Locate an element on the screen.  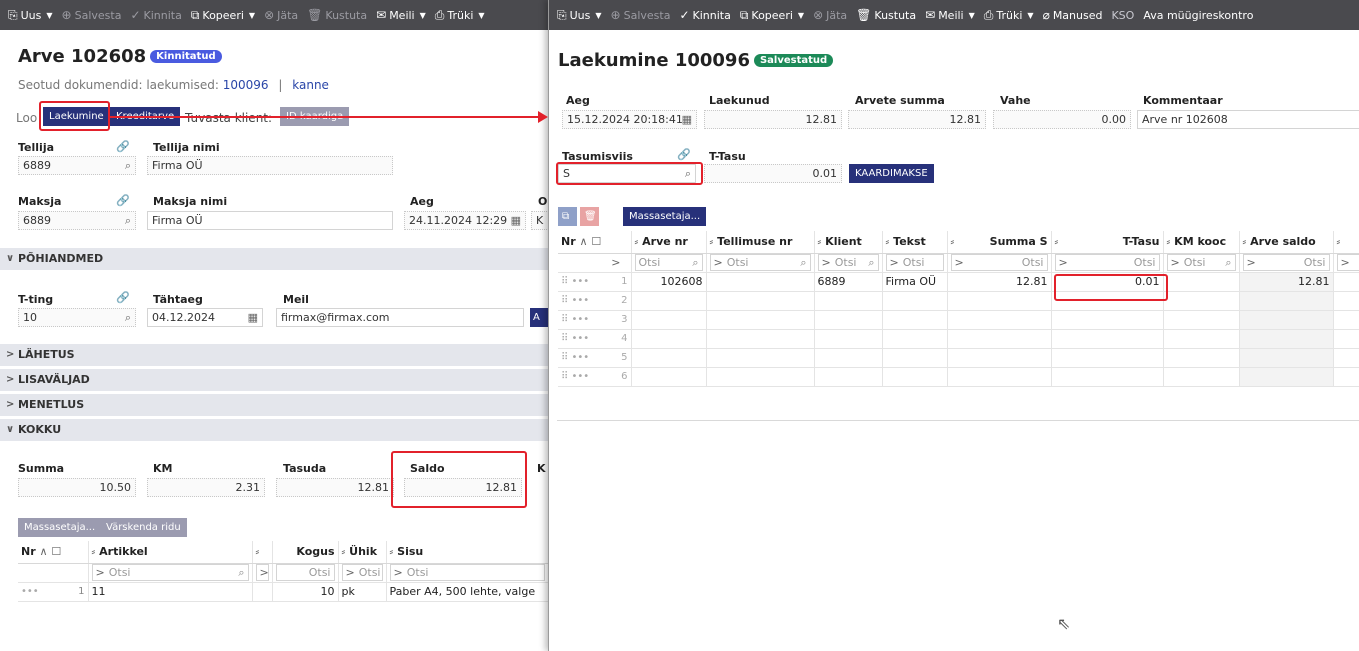
table-row: ⠿ ••• 2 is located at coordinates (958, 301).